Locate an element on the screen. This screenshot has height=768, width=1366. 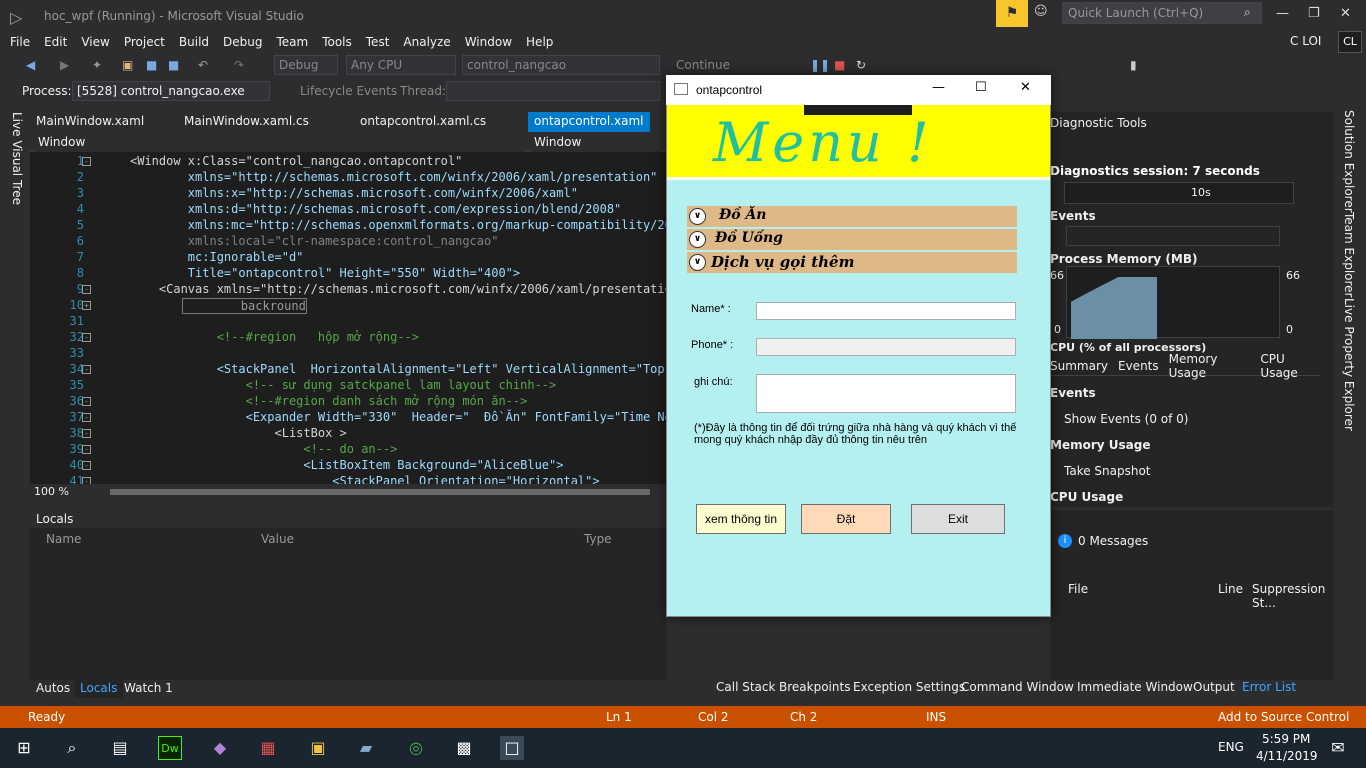
locals-col-value: Value is located at coordinates (277, 539).